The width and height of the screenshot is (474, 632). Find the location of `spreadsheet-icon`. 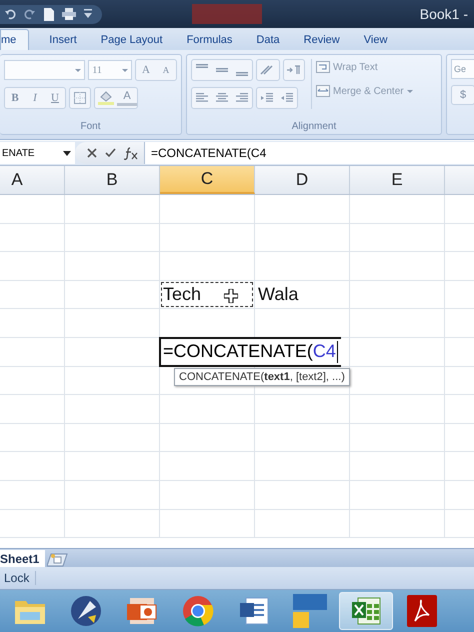

spreadsheet-icon is located at coordinates (366, 611).